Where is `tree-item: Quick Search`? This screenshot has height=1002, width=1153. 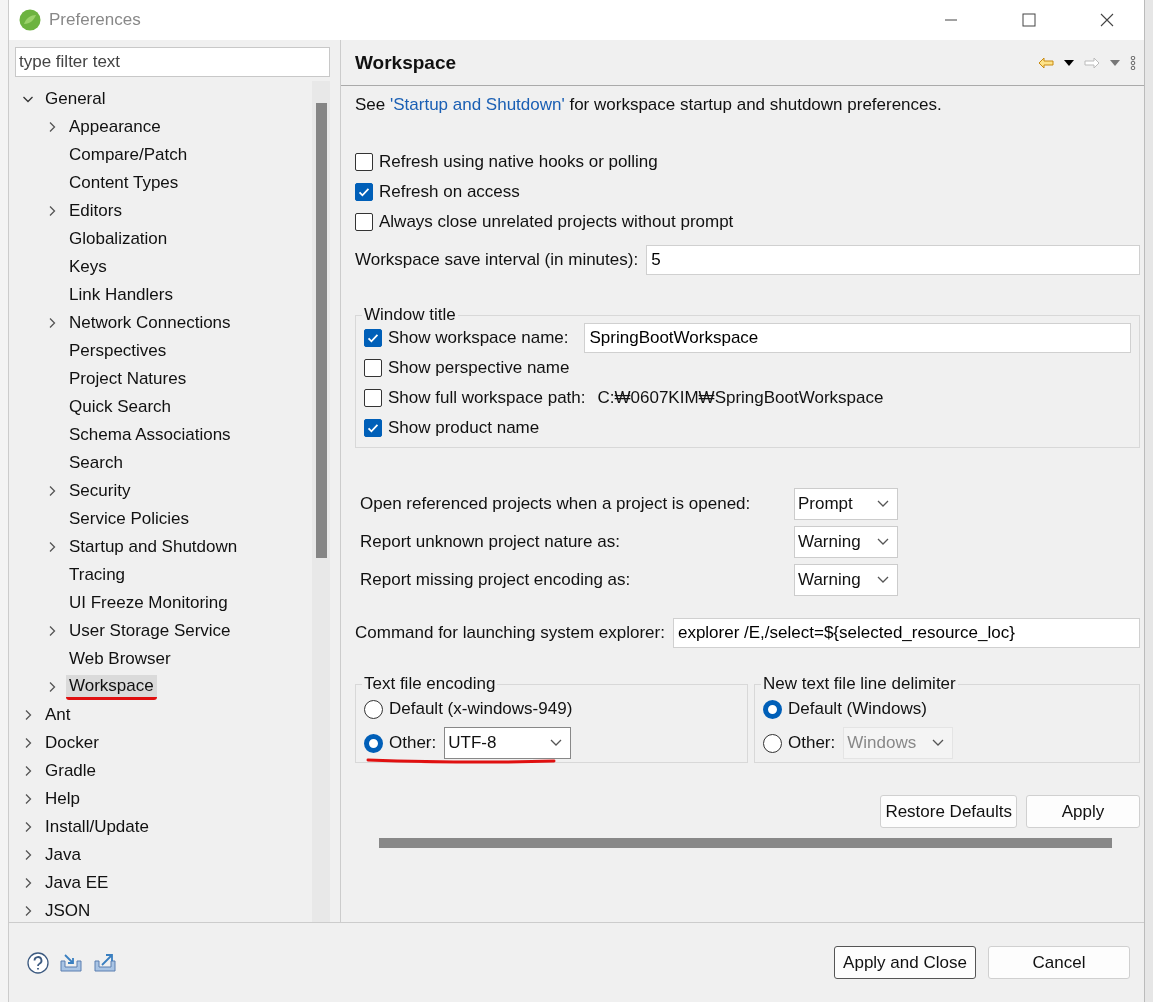 tree-item: Quick Search is located at coordinates (120, 407).